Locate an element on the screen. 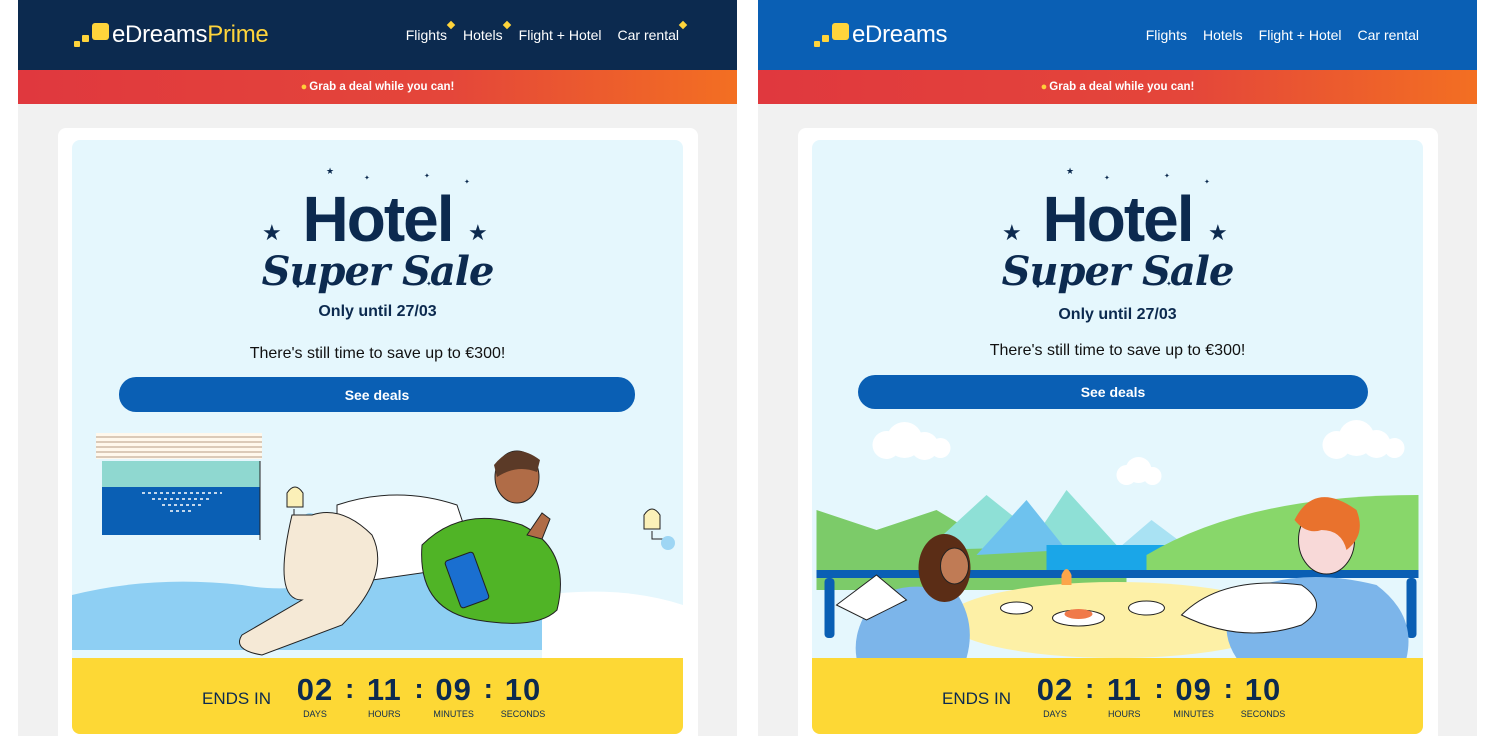 This screenshot has height=736, width=1487. window-icon is located at coordinates (179, 486).